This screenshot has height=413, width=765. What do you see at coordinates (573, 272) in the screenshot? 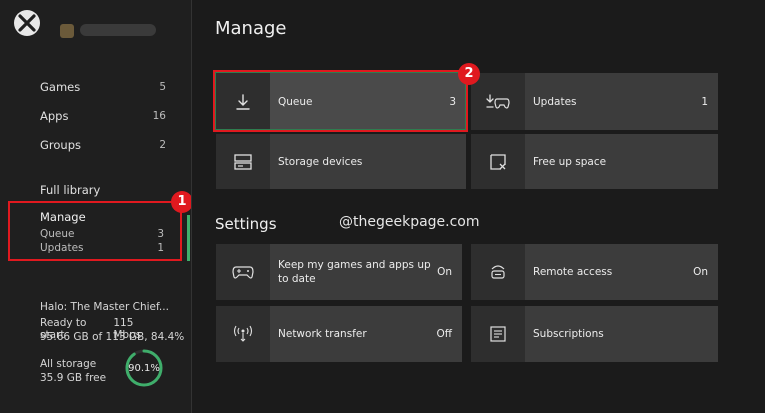
I see `tile-label: Remote access` at bounding box center [573, 272].